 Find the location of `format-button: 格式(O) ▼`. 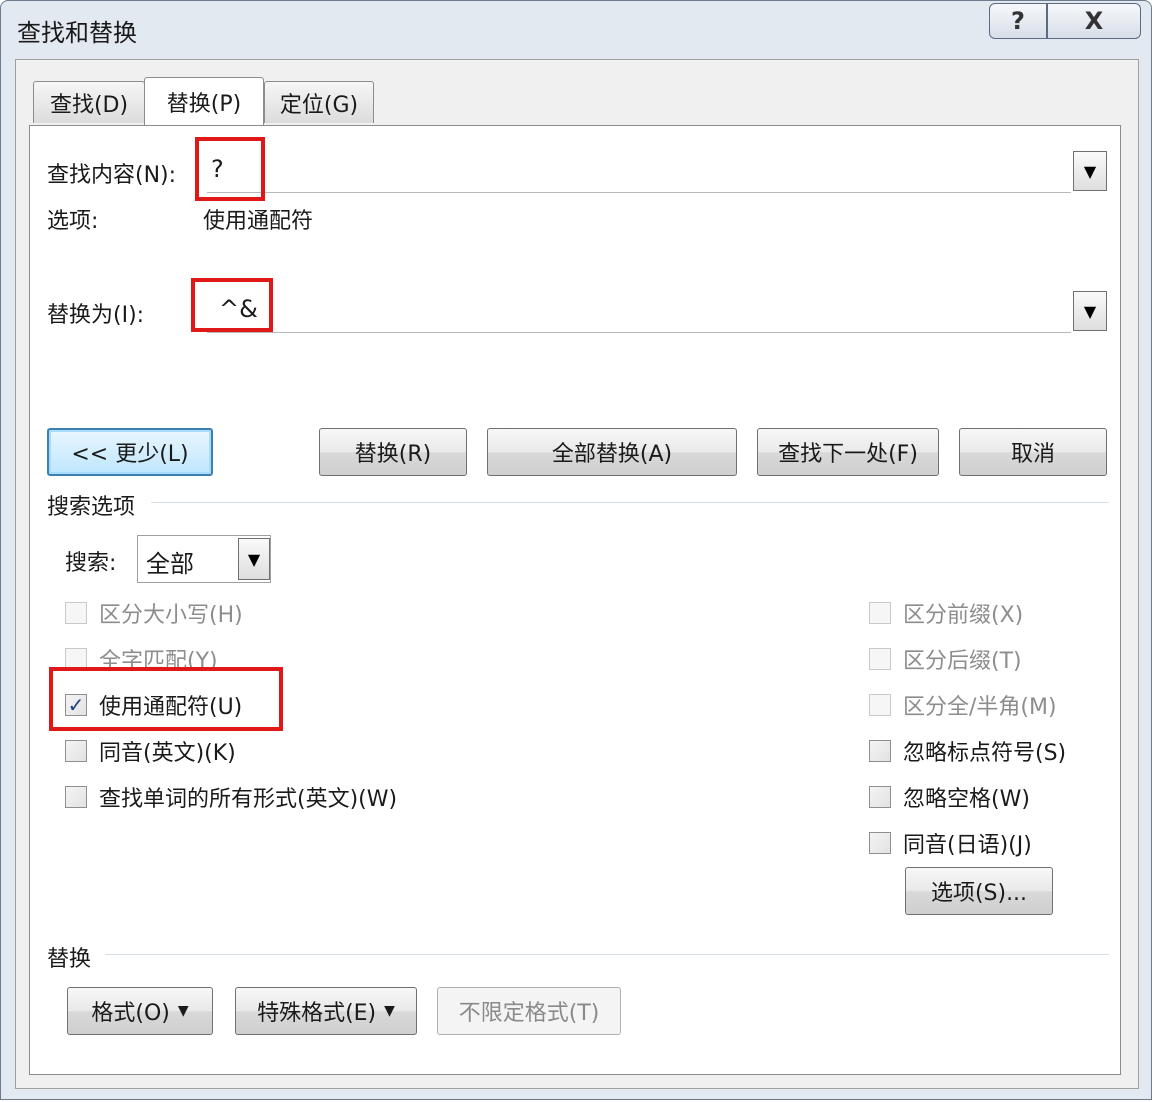

format-button: 格式(O) ▼ is located at coordinates (140, 1011).